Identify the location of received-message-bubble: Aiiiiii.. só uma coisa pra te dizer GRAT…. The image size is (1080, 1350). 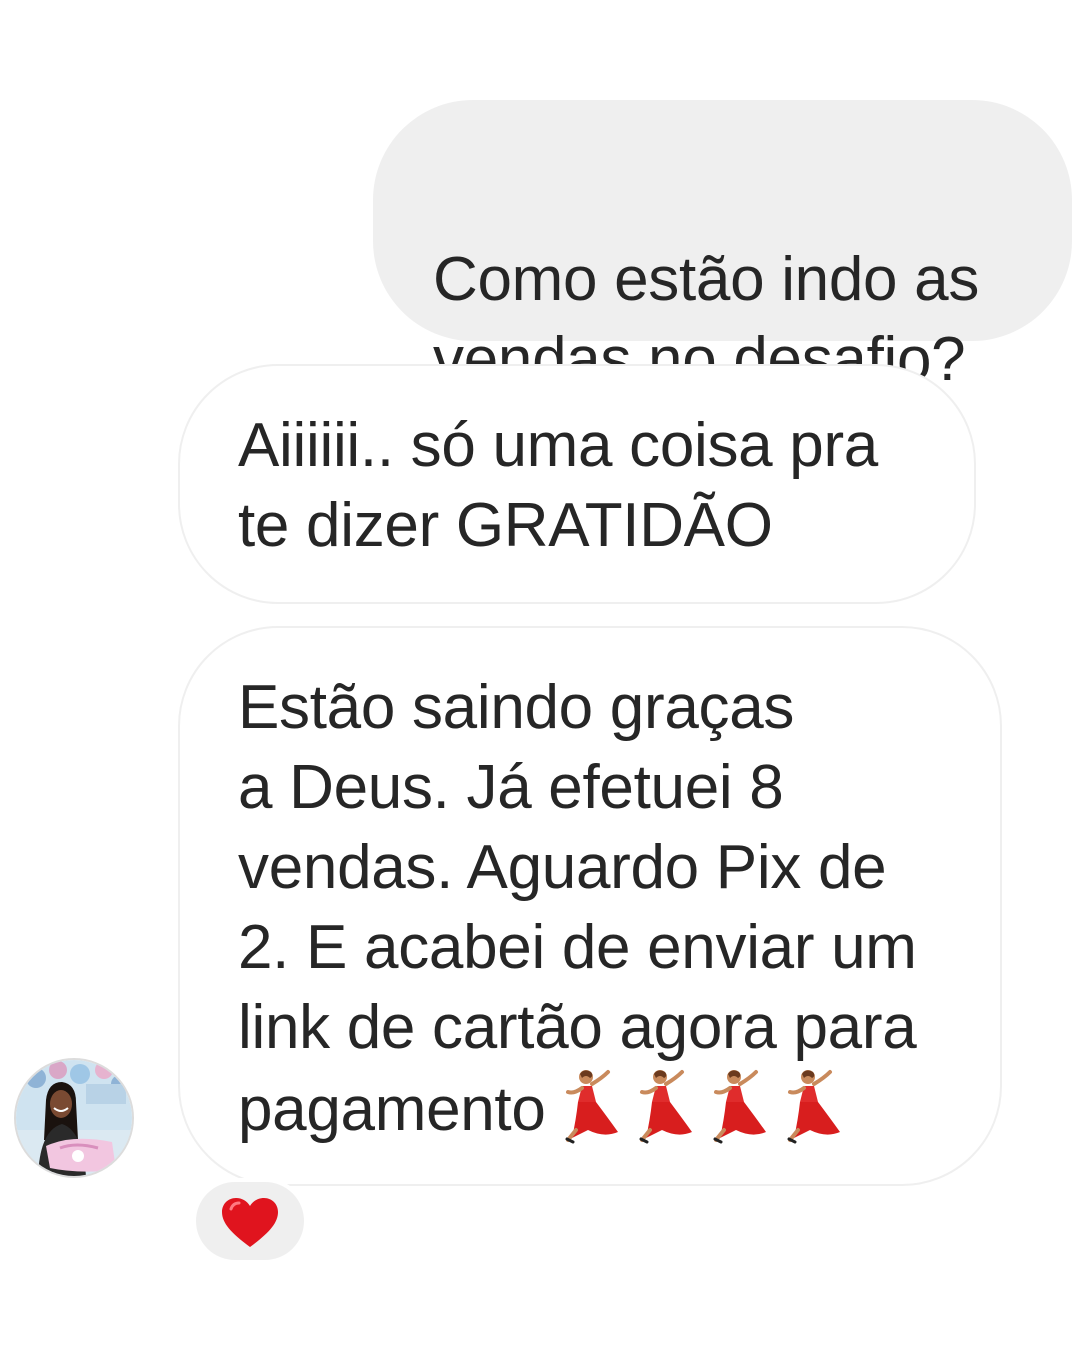
(577, 484).